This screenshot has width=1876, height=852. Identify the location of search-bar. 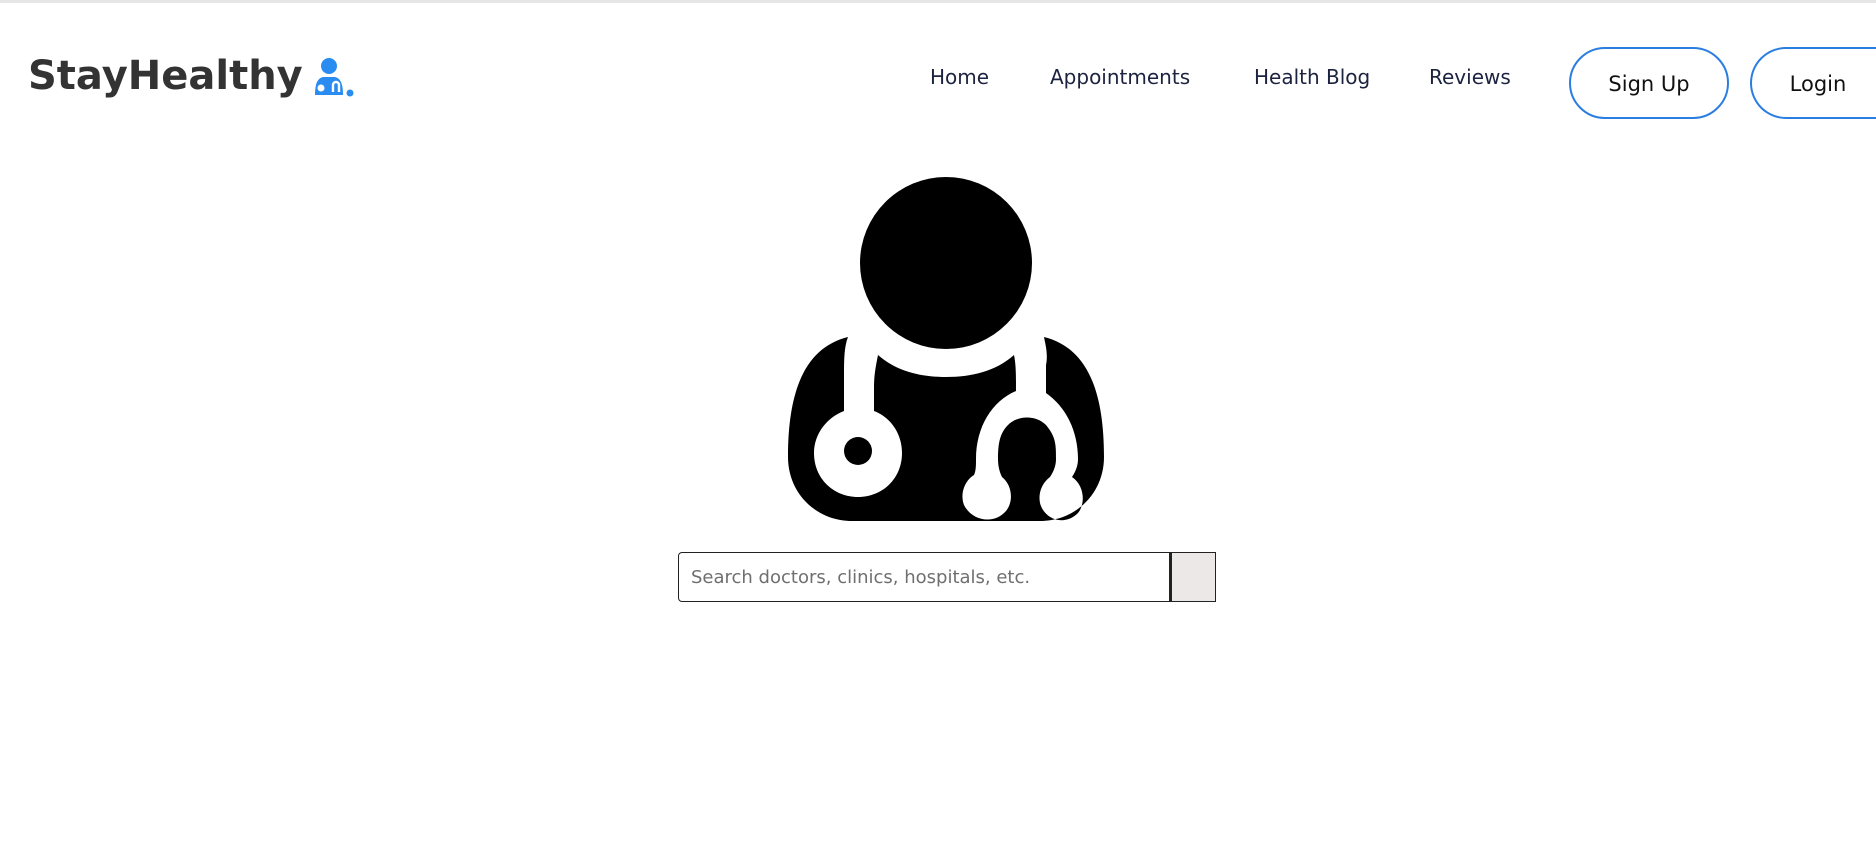
(947, 577).